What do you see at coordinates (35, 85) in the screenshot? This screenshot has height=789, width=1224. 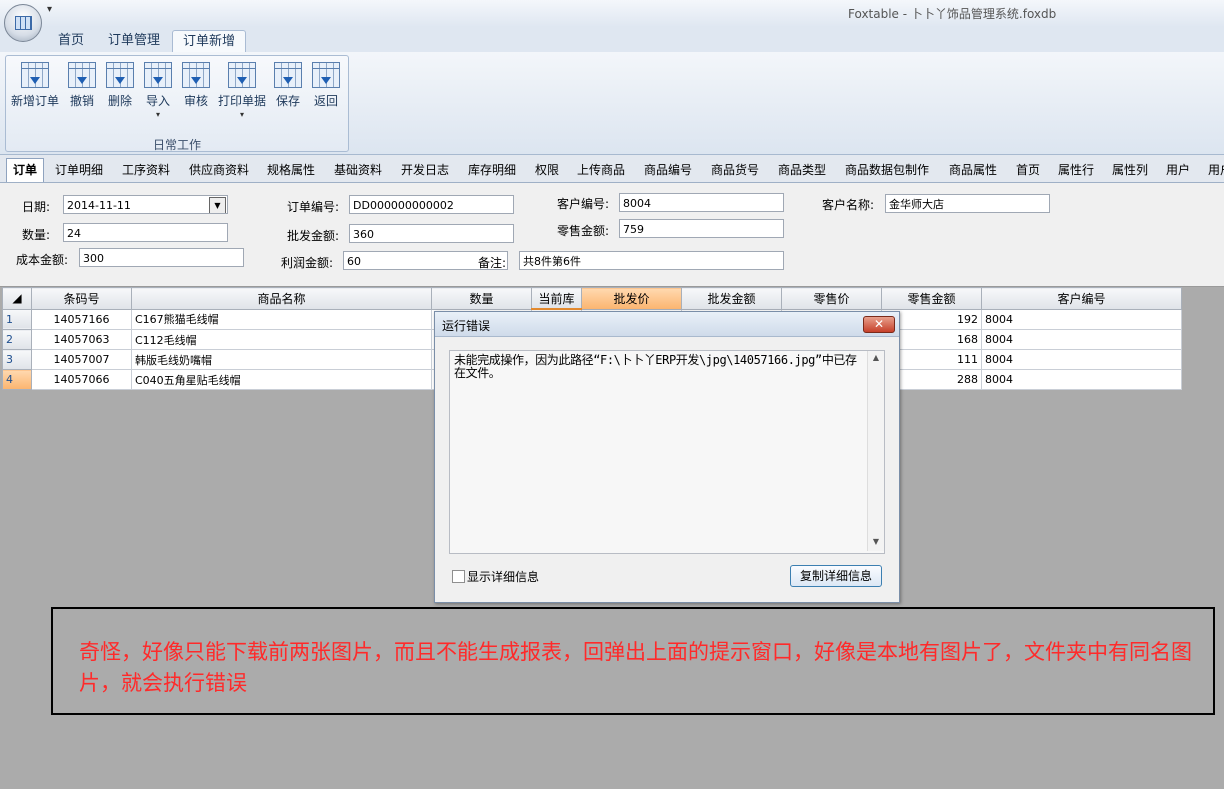 I see `new-order-button: 新增订单` at bounding box center [35, 85].